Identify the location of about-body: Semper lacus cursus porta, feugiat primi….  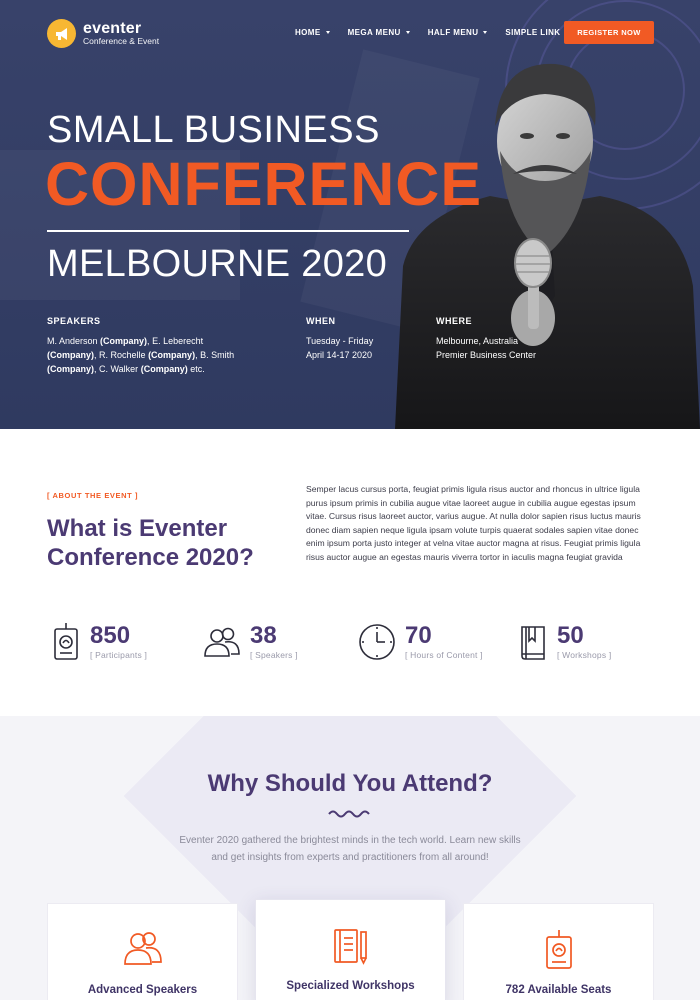
(473, 523).